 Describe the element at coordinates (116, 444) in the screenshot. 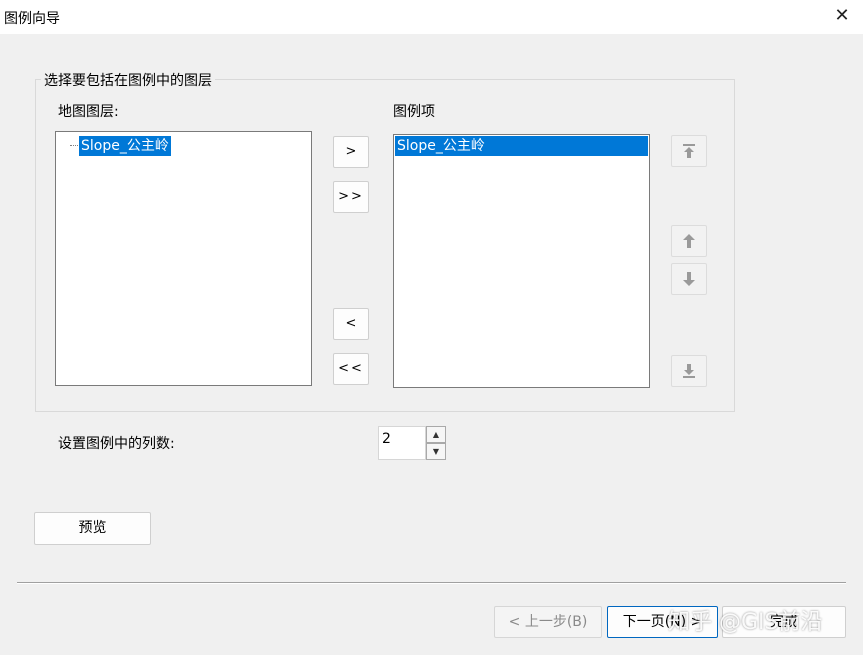

I see `columns-label: 设置图例中的列数:` at that location.